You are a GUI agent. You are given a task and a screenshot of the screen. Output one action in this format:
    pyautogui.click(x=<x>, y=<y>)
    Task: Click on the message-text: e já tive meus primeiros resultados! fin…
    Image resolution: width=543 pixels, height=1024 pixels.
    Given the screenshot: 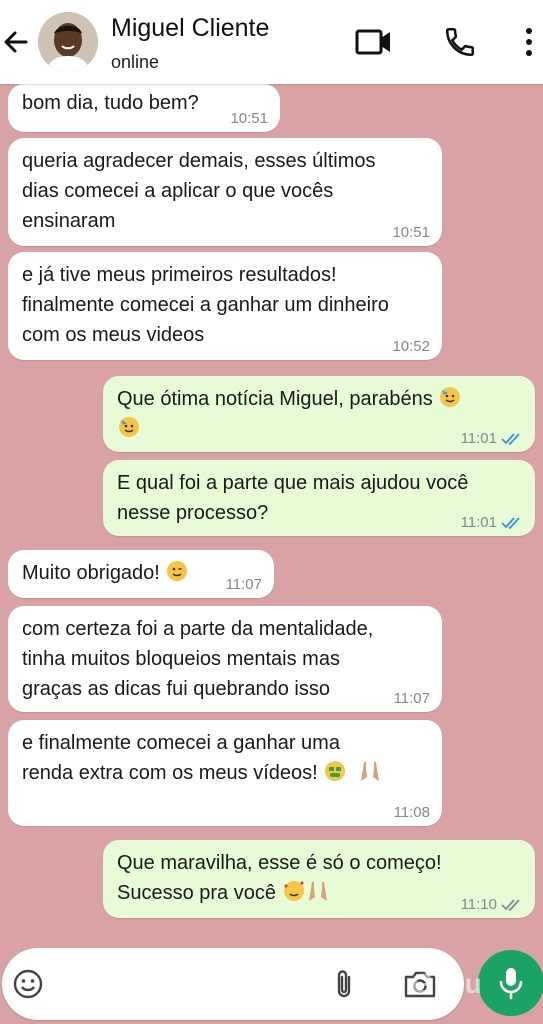 What is the action you would take?
    pyautogui.click(x=205, y=305)
    